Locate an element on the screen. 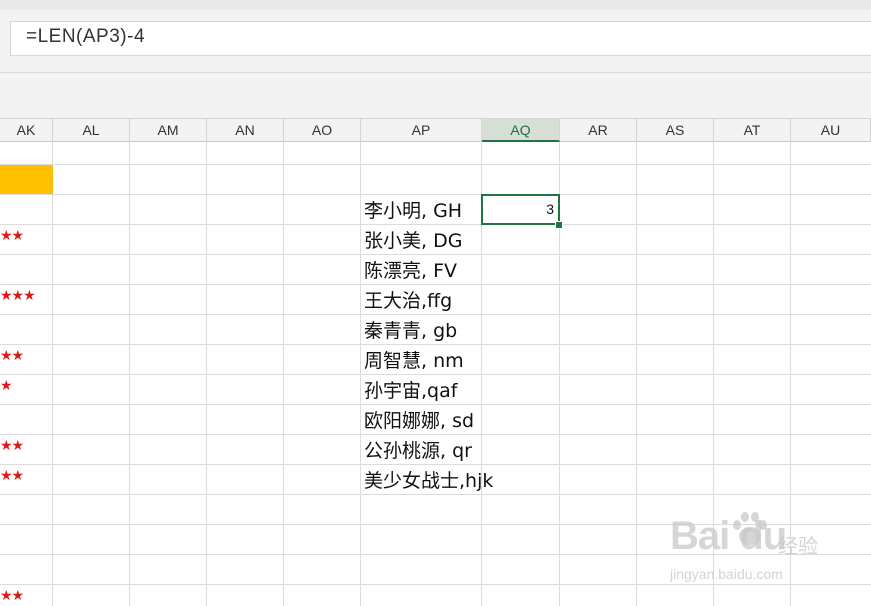 Image resolution: width=871 pixels, height=606 pixels. watermark-label: 经验 is located at coordinates (798, 546).